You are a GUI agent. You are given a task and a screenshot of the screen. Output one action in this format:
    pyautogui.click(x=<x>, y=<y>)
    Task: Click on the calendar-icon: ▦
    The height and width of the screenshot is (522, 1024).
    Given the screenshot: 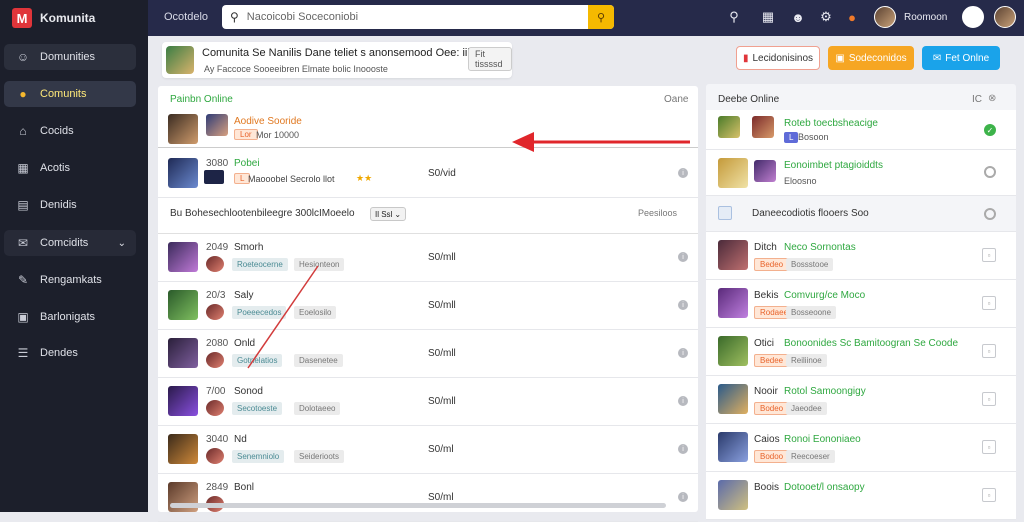 What is the action you would take?
    pyautogui.click(x=23, y=168)
    